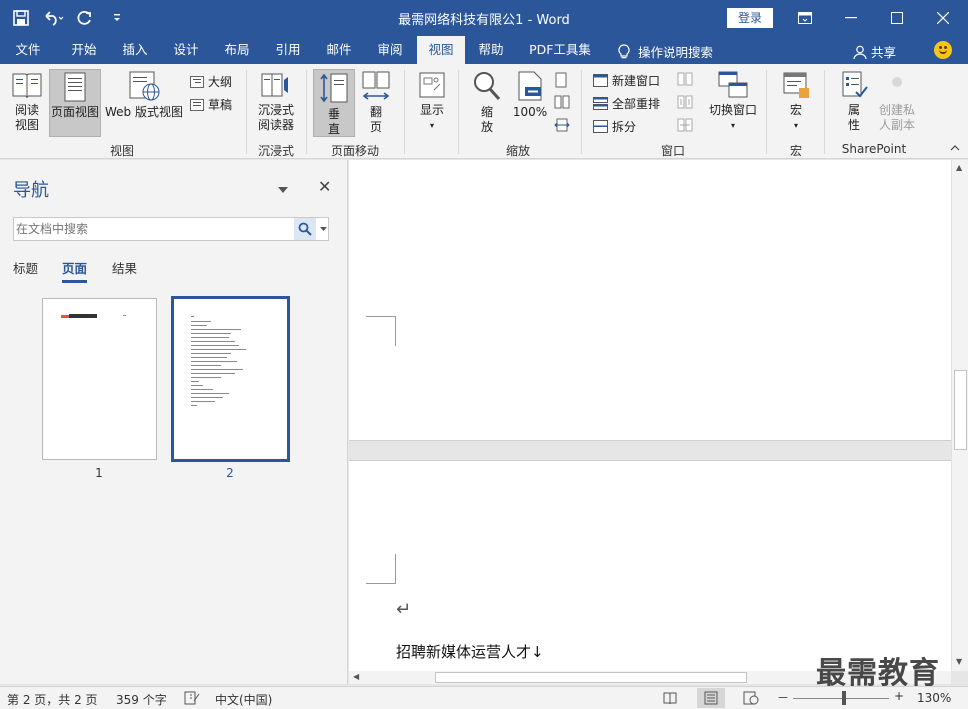 This screenshot has width=968, height=709. I want to click on arrange-all-label: 全部重排, so click(636, 104).